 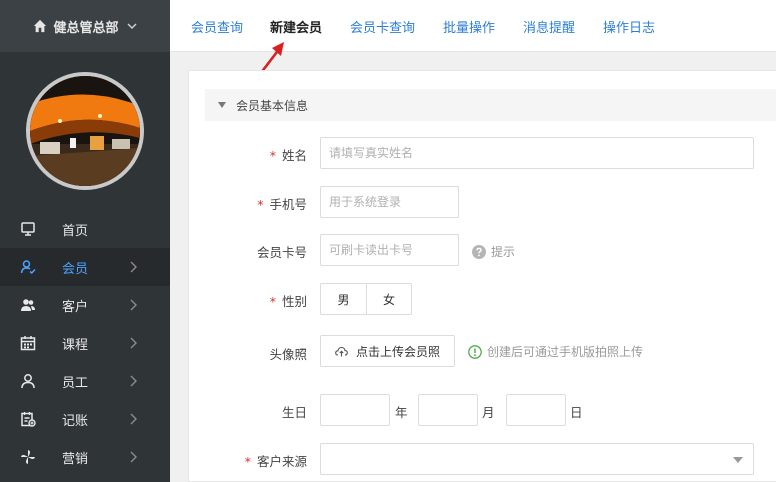 What do you see at coordinates (536, 410) in the screenshot?
I see `birth-day-input` at bounding box center [536, 410].